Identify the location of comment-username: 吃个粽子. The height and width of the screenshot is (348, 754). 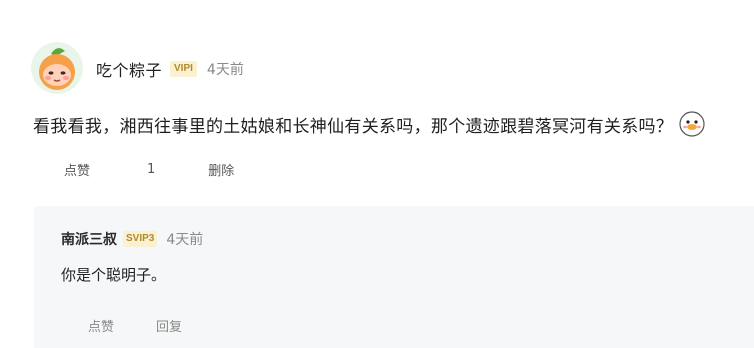
(129, 69).